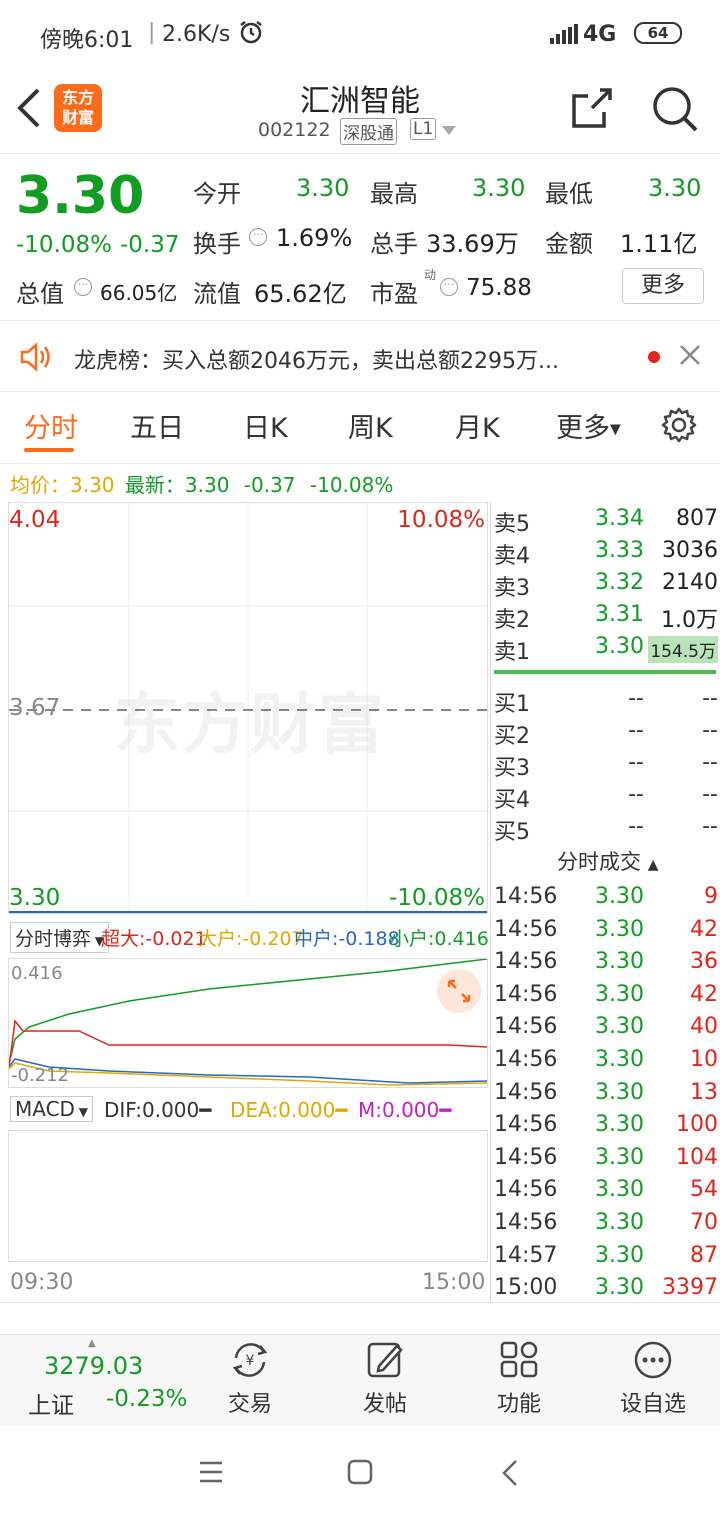 The height and width of the screenshot is (1520, 720). Describe the element at coordinates (606, 1193) in the screenshot. I see `trade-row: 14:56 3.30 54` at that location.